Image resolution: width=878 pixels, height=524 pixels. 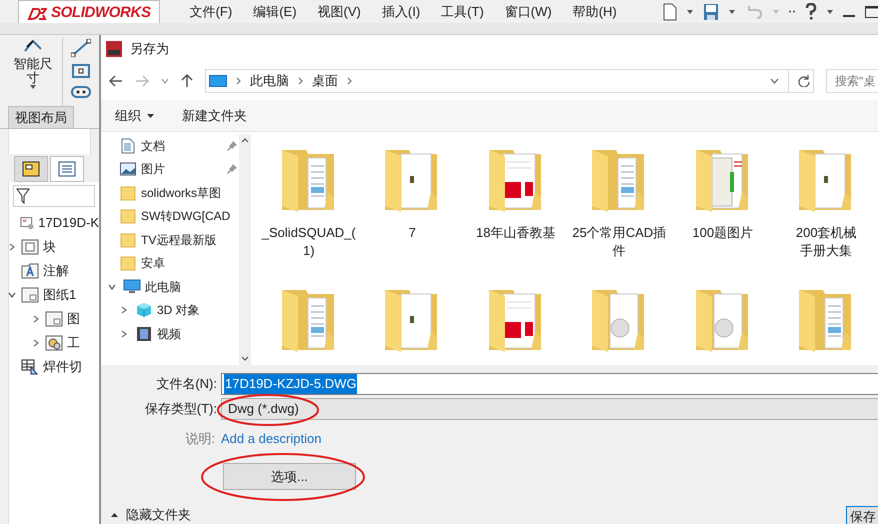 I want to click on nav-item: 图片, so click(x=153, y=169).